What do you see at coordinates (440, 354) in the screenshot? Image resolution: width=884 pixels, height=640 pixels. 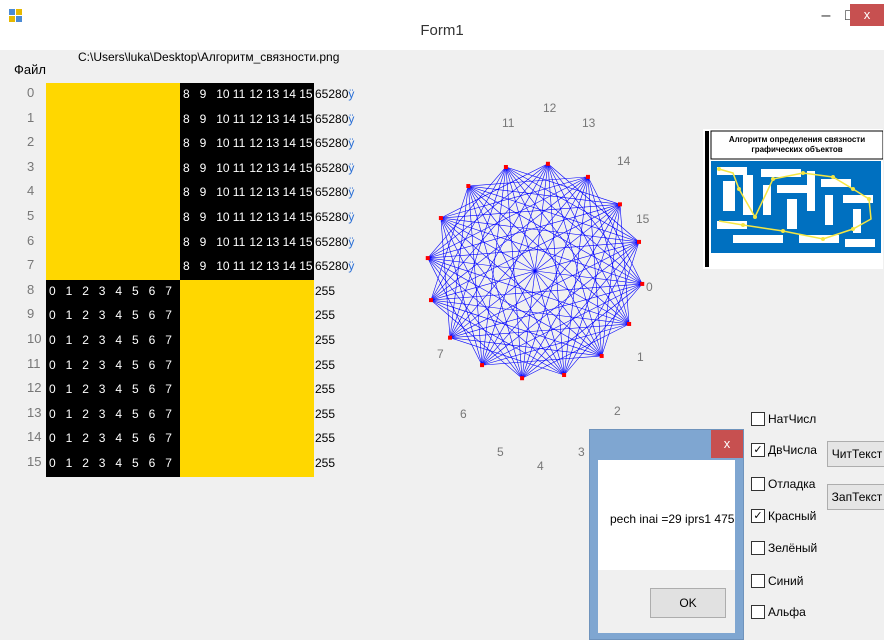 I see `graph-node-label: 7` at bounding box center [440, 354].